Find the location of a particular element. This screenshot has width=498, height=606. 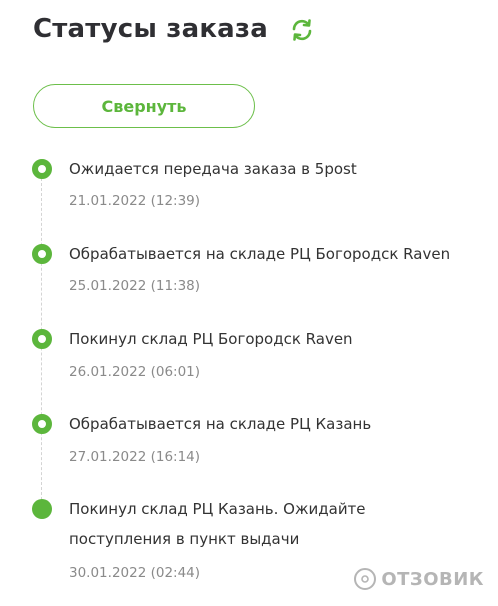

watermark: ОТЗОВИК is located at coordinates (419, 579).